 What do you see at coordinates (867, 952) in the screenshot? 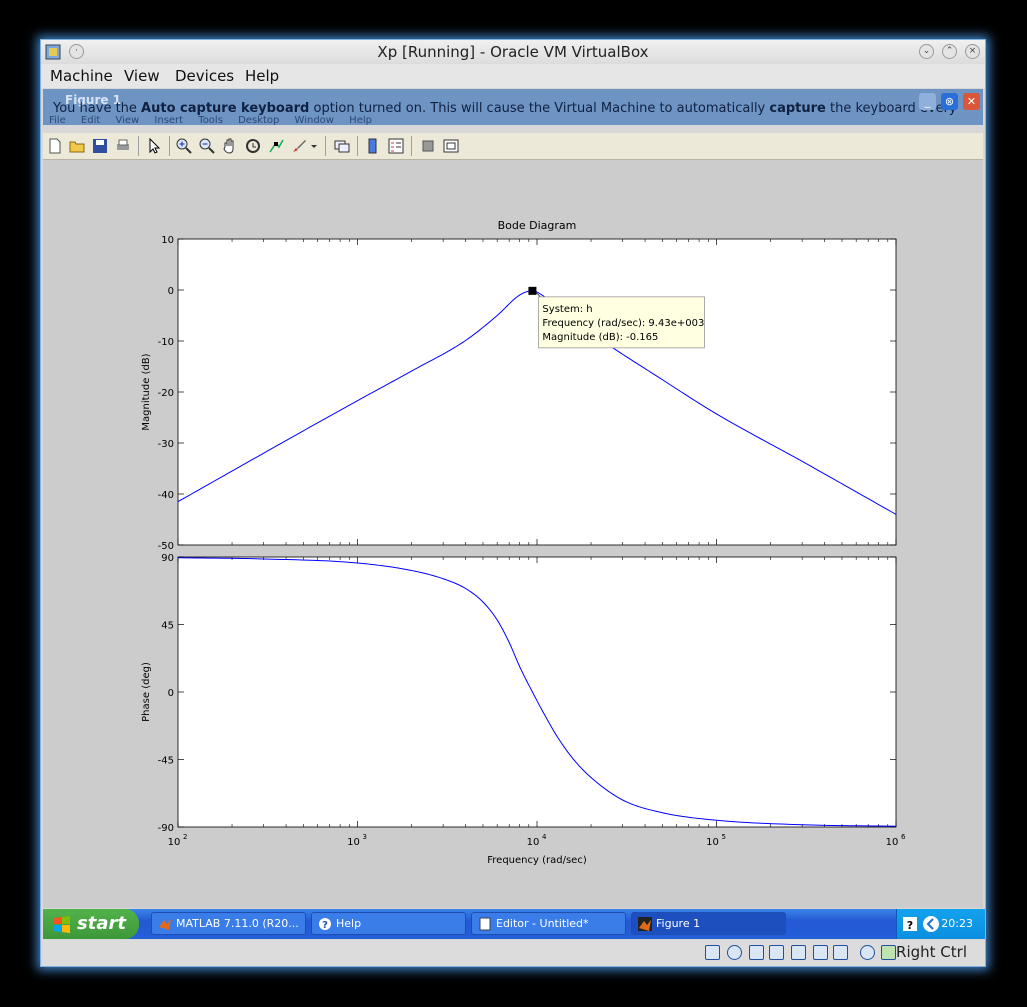
I see `mouse-integration-icon` at bounding box center [867, 952].